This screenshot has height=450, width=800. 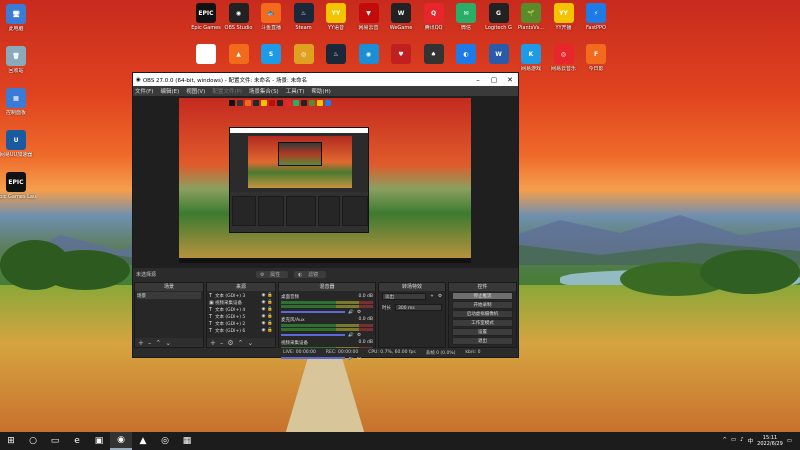 I want to click on desktop-icon: 🗑 回收站, so click(x=18, y=60).